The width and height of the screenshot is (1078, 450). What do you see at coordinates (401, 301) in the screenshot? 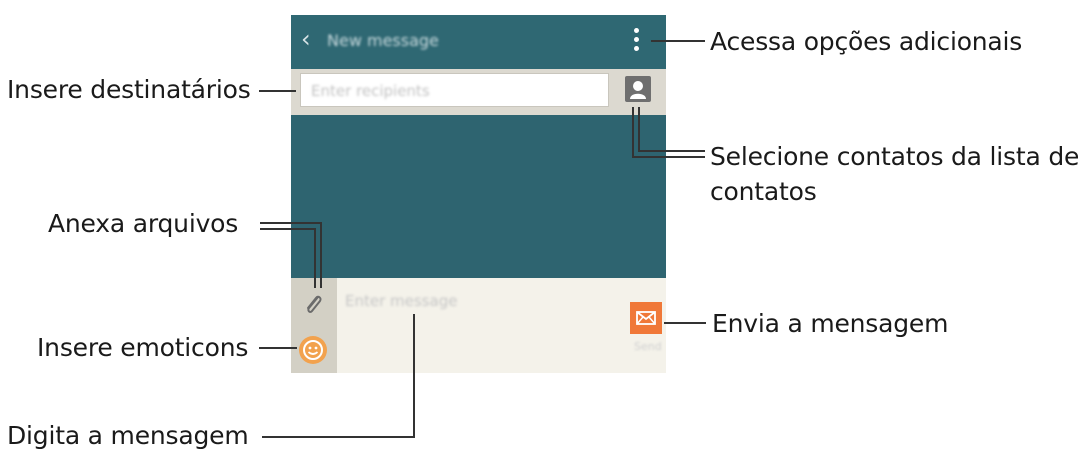
I see `message-placeholder: Enter message` at bounding box center [401, 301].